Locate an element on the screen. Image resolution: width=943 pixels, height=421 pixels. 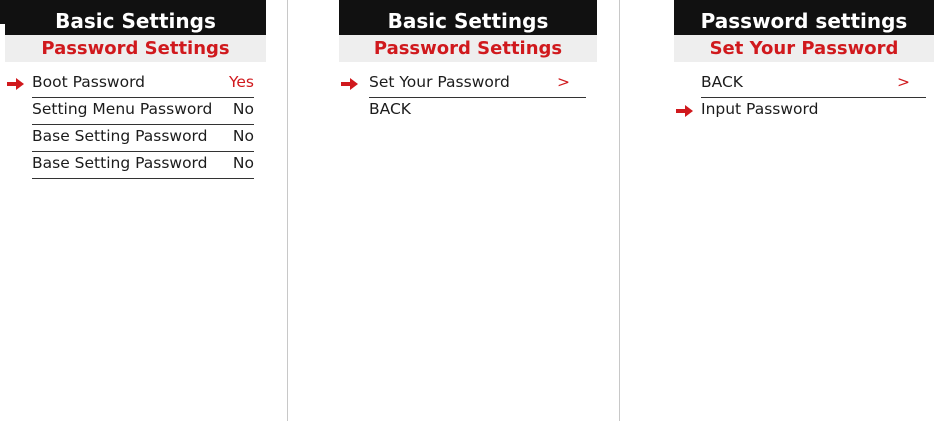
screen-title: Password settings is located at coordinates (804, 17).